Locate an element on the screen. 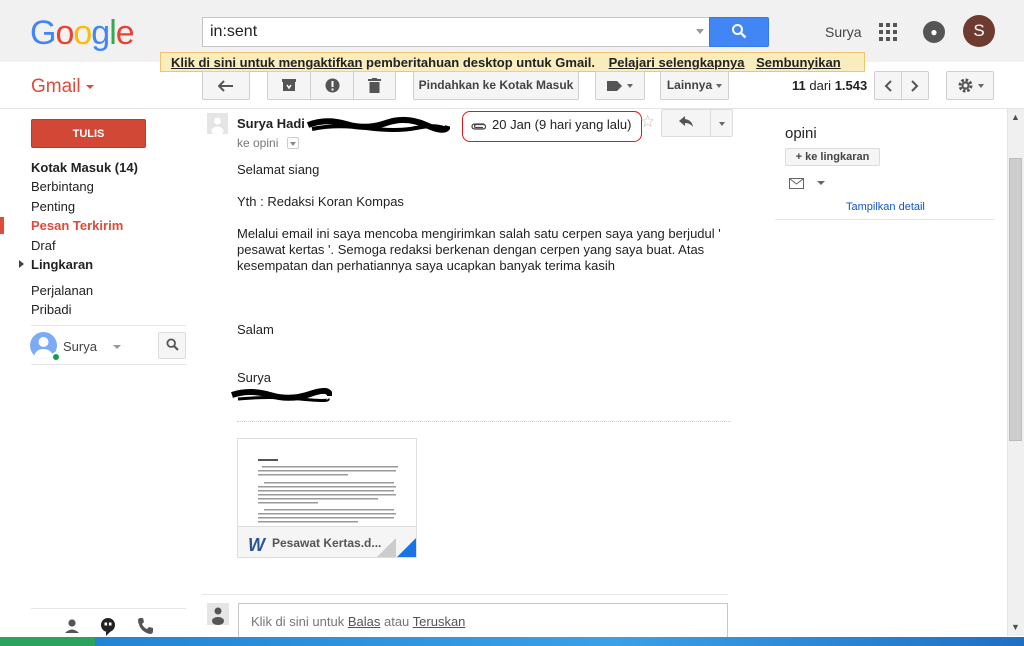  recipients-caret-icon is located at coordinates (293, 143).